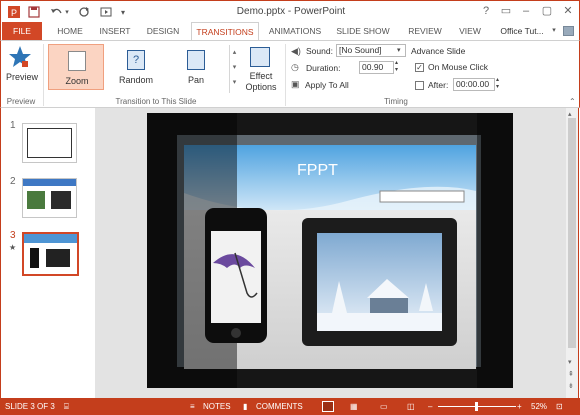 Image resolution: width=580 pixels, height=415 pixels. Describe the element at coordinates (319, 51) in the screenshot. I see `sound-label: Sound:` at that location.